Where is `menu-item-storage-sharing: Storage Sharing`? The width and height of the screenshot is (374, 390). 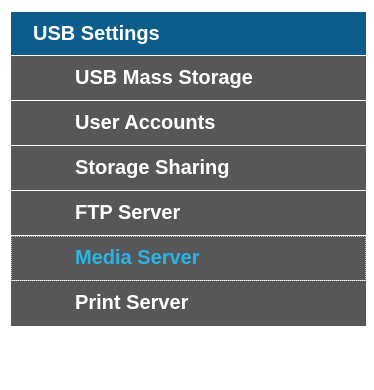 menu-item-storage-sharing: Storage Sharing is located at coordinates (188, 168).